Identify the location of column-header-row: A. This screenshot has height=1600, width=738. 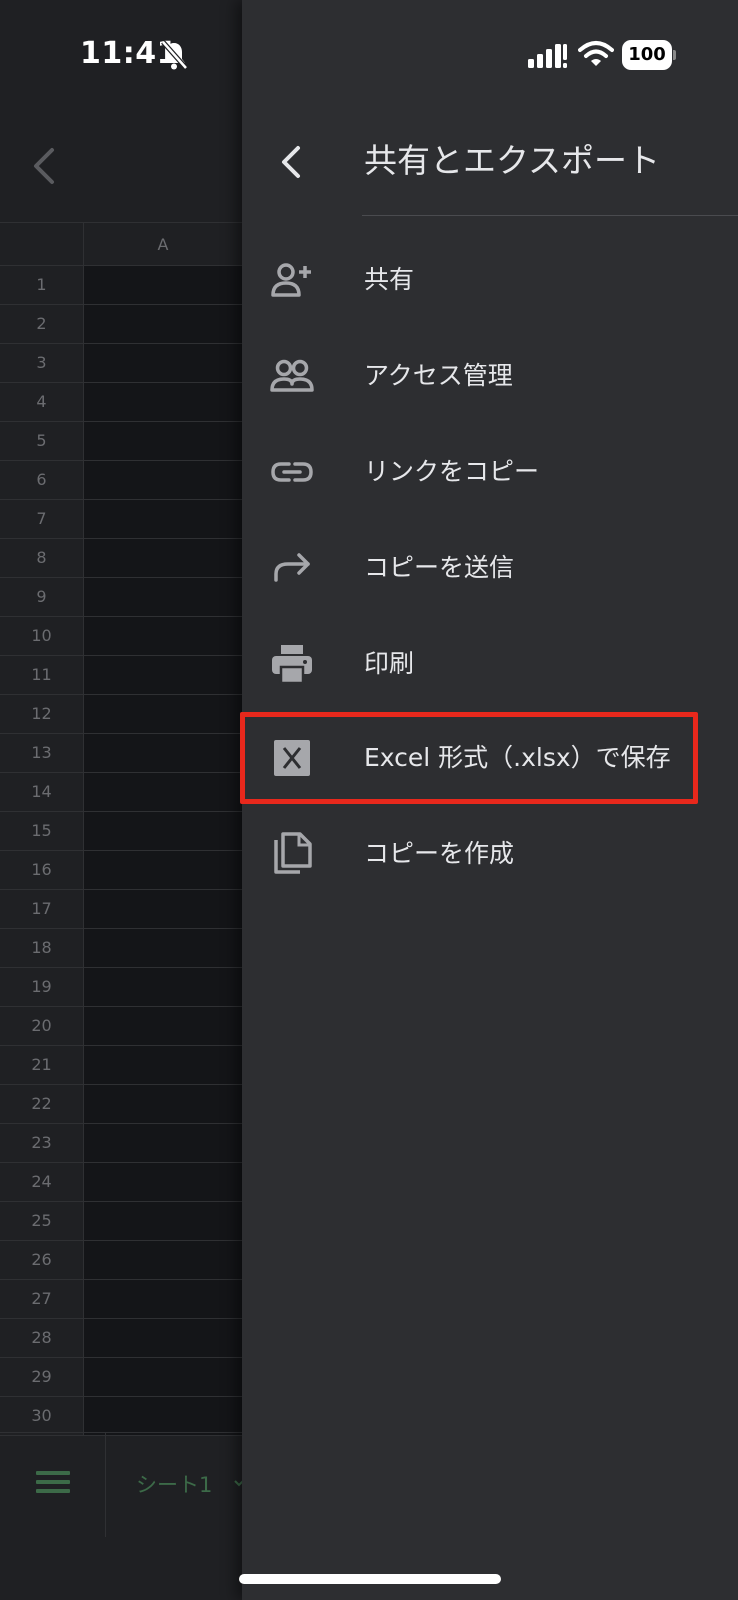
(121, 244).